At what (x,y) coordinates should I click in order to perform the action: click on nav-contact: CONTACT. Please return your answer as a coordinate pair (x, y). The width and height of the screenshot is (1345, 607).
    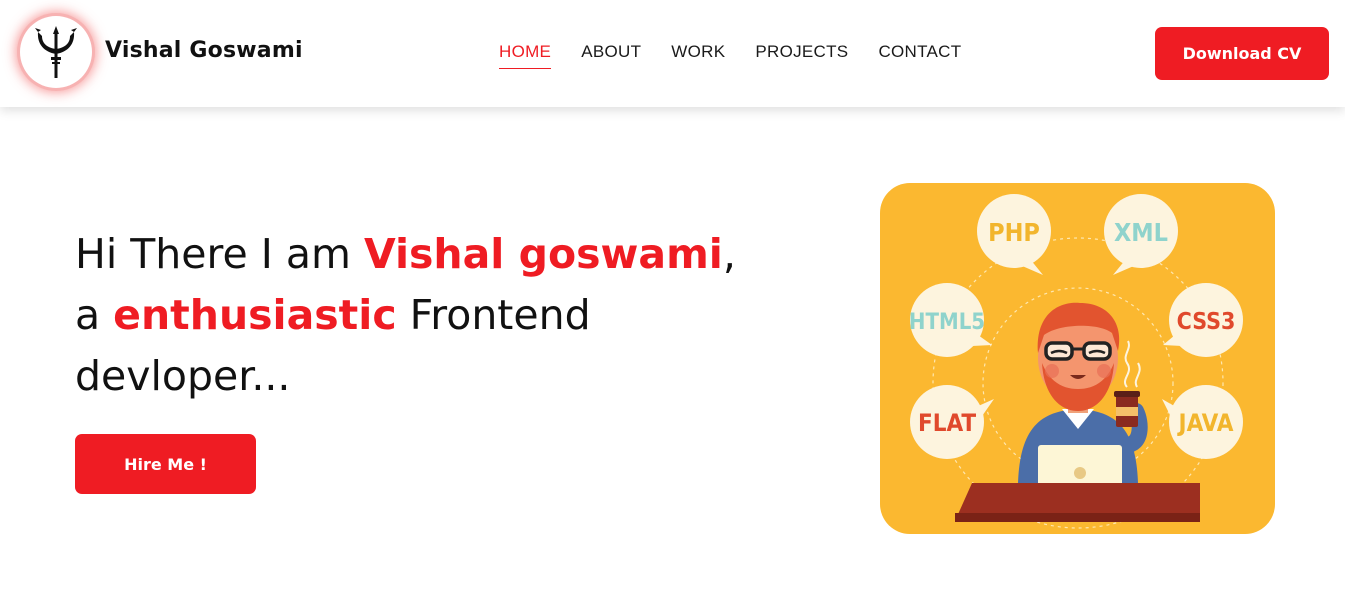
    Looking at the image, I should click on (919, 55).